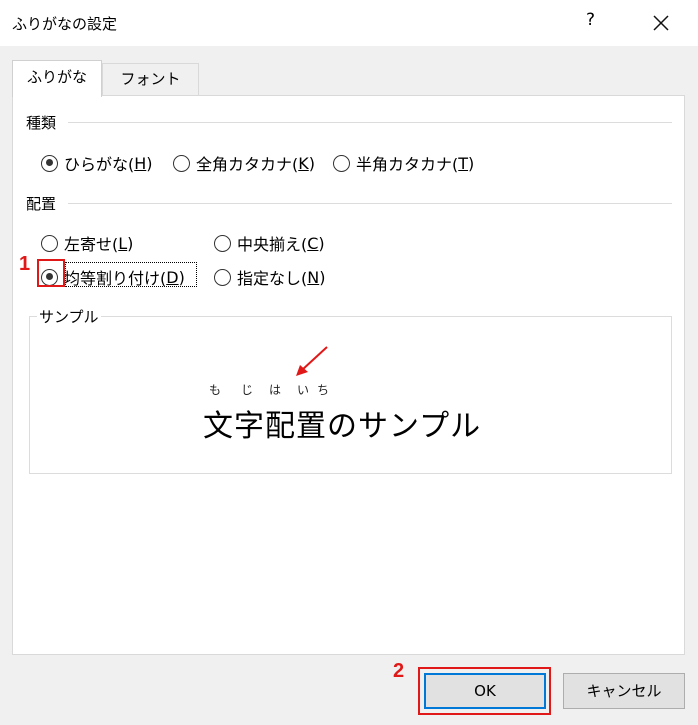 Image resolution: width=698 pixels, height=725 pixels. What do you see at coordinates (131, 274) in the screenshot?
I see `focus-indicator` at bounding box center [131, 274].